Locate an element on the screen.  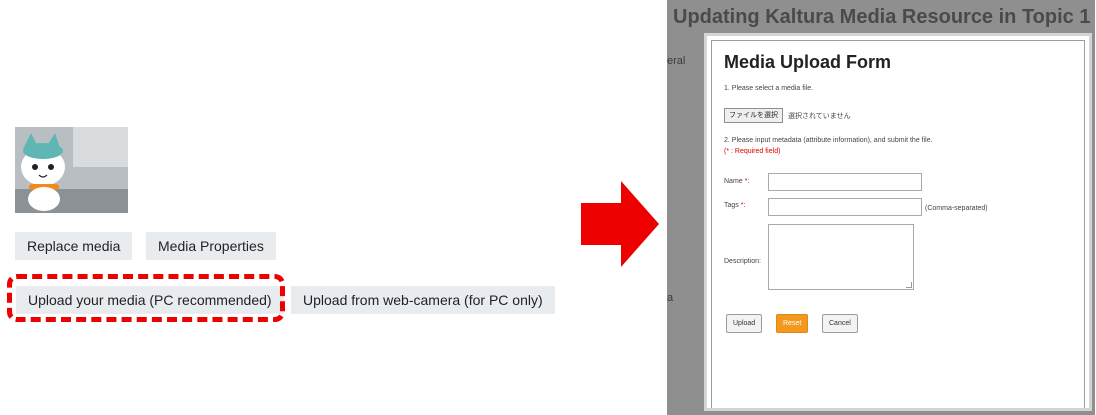
file-status-text: 選択されていません is located at coordinates (819, 116).